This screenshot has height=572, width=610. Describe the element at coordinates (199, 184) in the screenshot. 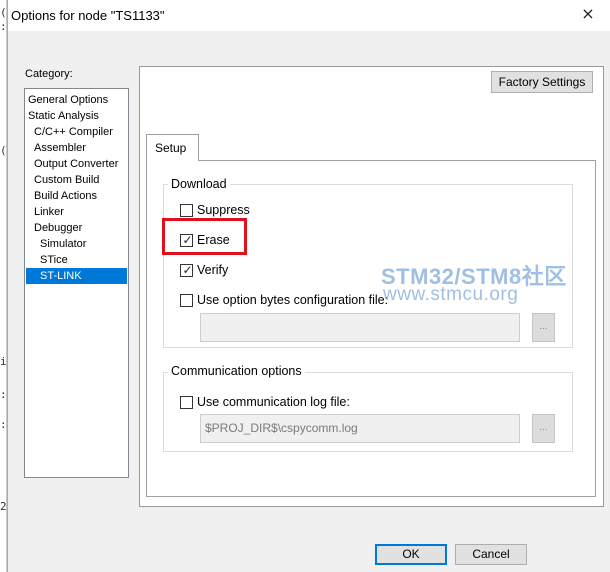

I see `download-group-label: Download` at that location.